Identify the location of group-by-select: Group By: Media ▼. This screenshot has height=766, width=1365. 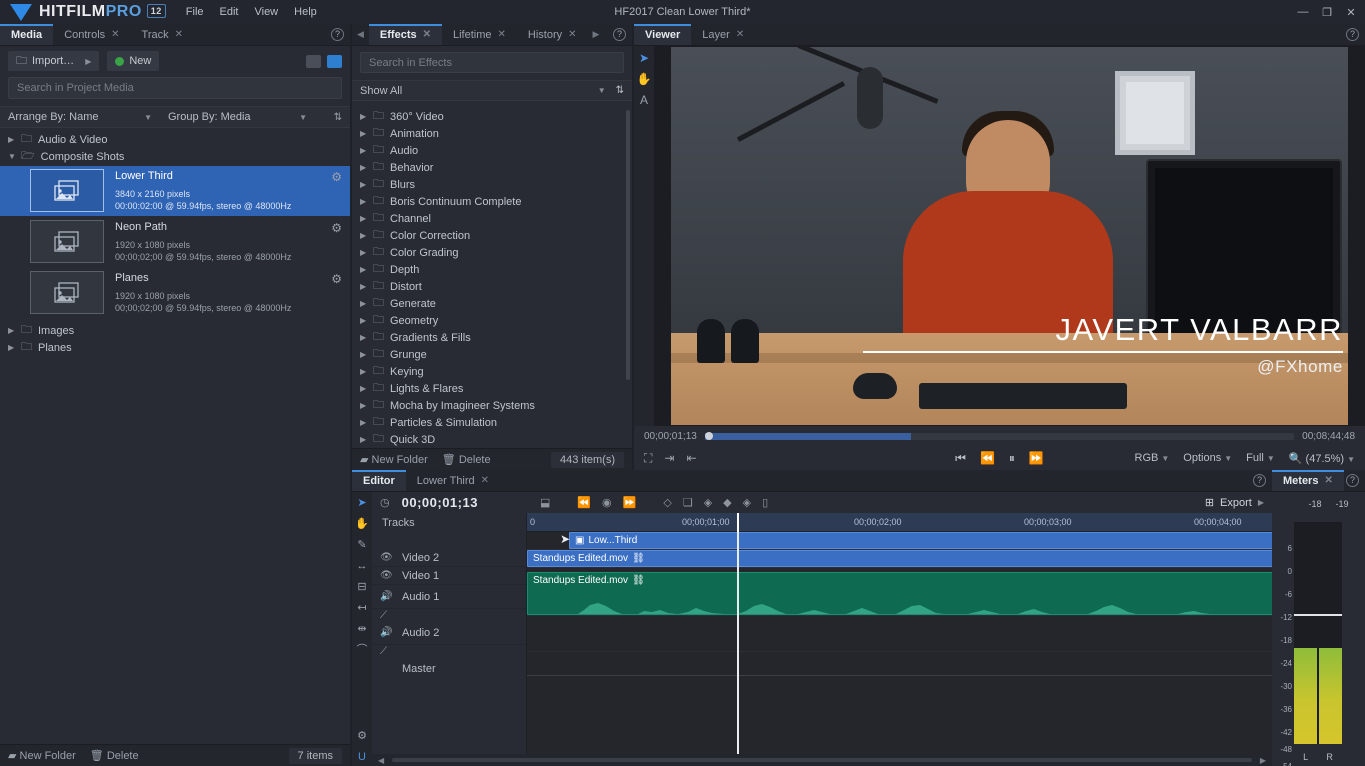
(237, 117).